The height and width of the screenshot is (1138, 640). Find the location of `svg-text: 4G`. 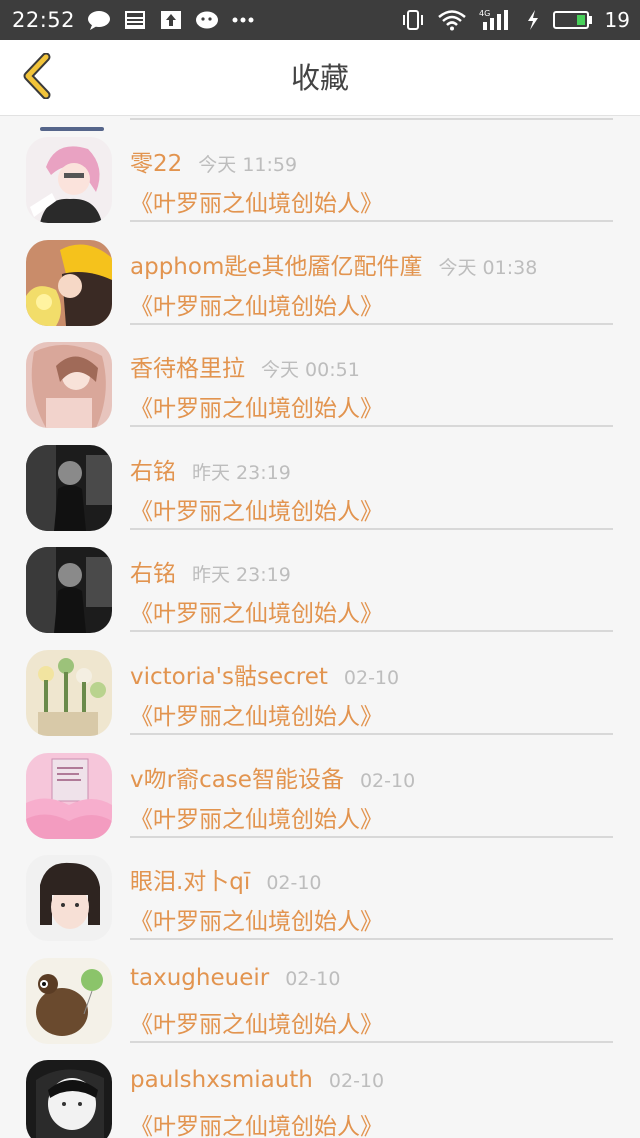

svg-text: 4G is located at coordinates (484, 13).